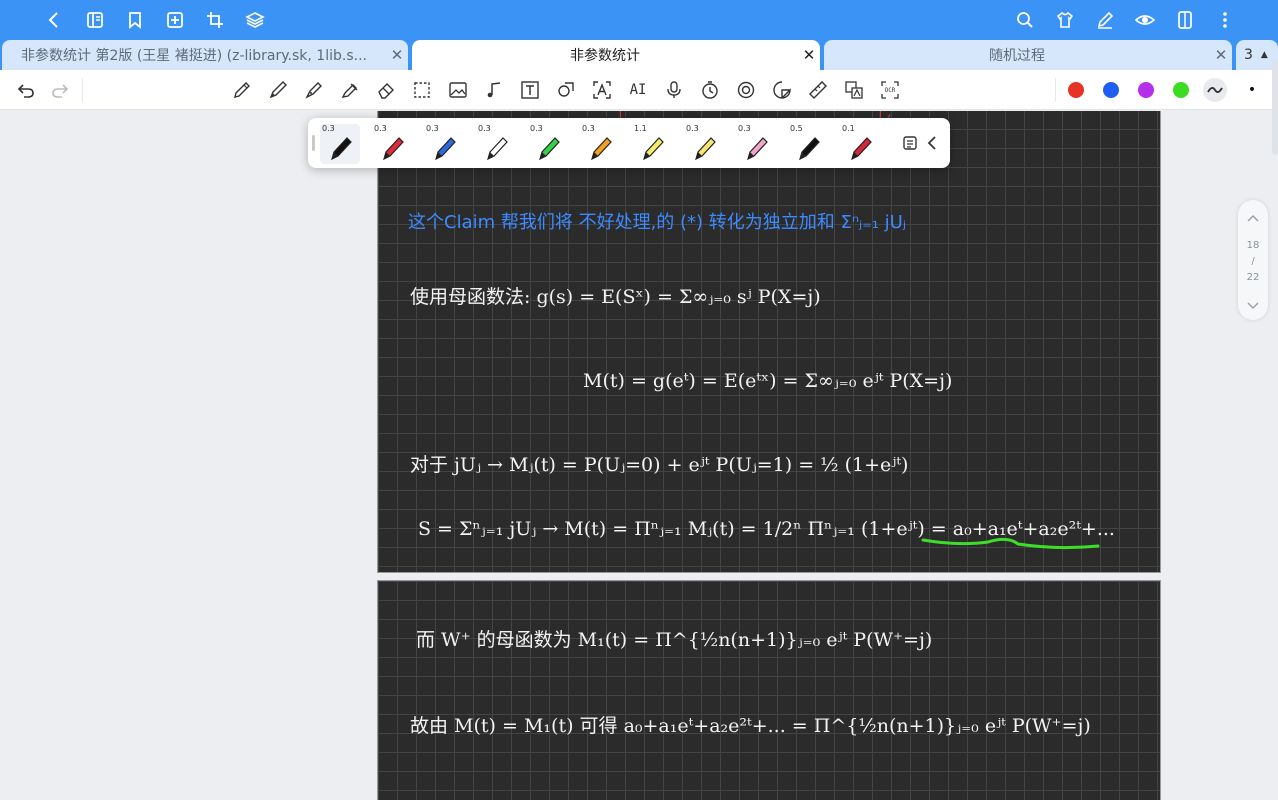 The width and height of the screenshot is (1278, 800). I want to click on tab-label: 随机过程, so click(1017, 56).